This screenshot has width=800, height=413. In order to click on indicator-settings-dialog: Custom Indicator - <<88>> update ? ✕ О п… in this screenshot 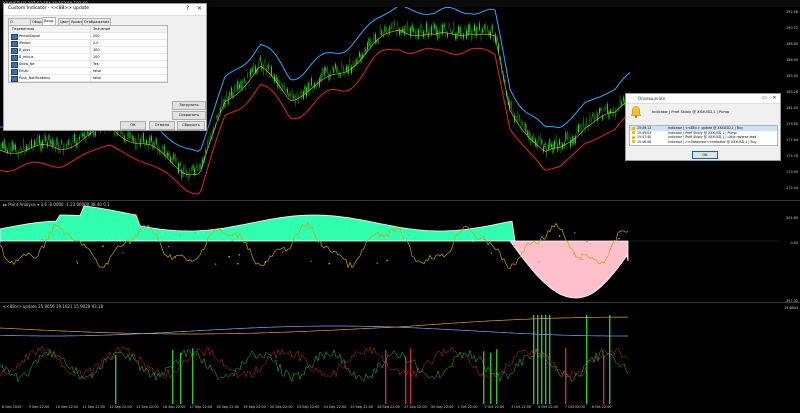, I will do `click(105, 67)`.